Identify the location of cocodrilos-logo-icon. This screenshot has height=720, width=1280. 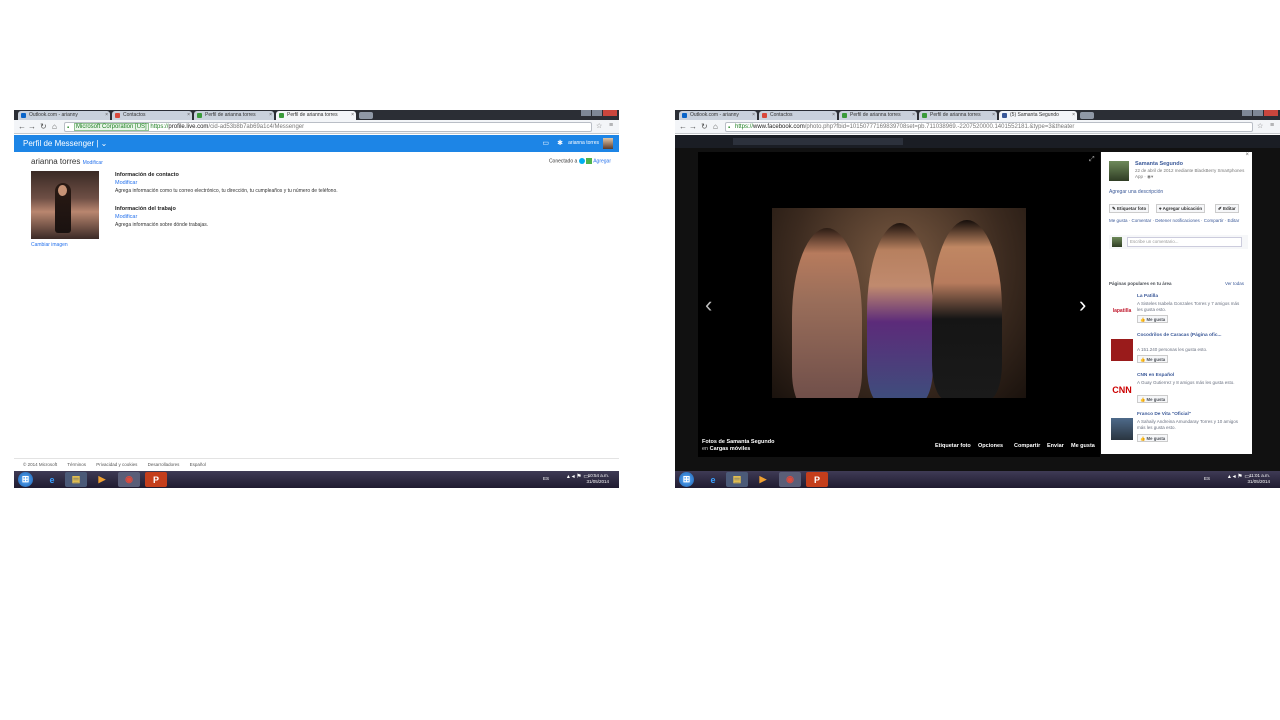
(1122, 350).